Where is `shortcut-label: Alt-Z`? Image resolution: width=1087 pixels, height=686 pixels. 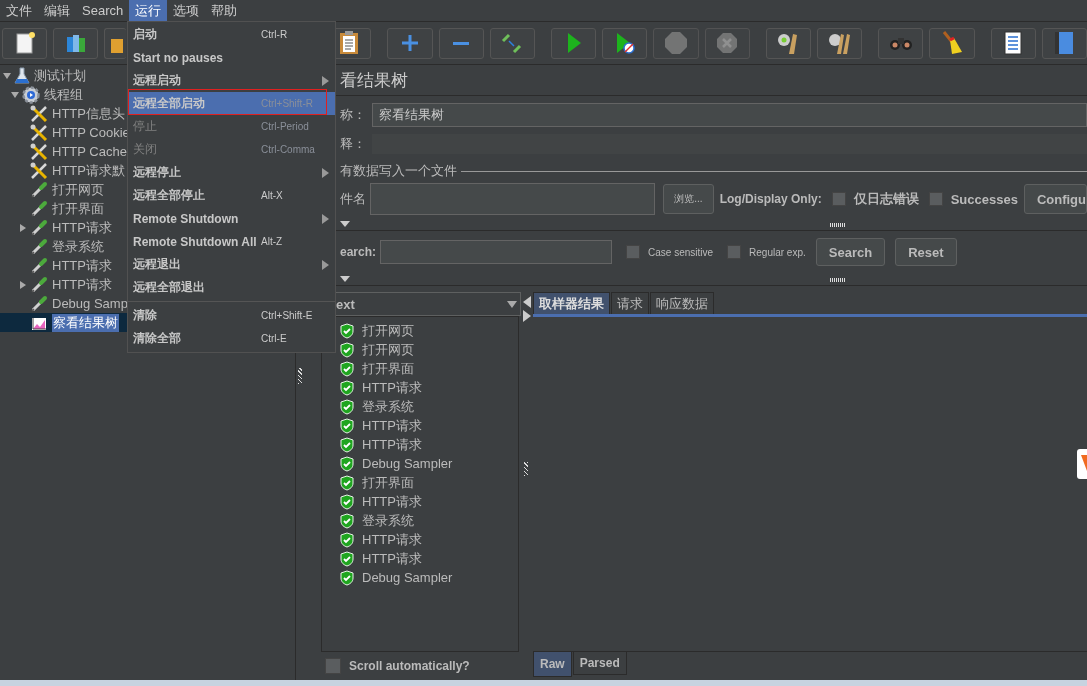 shortcut-label: Alt-Z is located at coordinates (272, 241).